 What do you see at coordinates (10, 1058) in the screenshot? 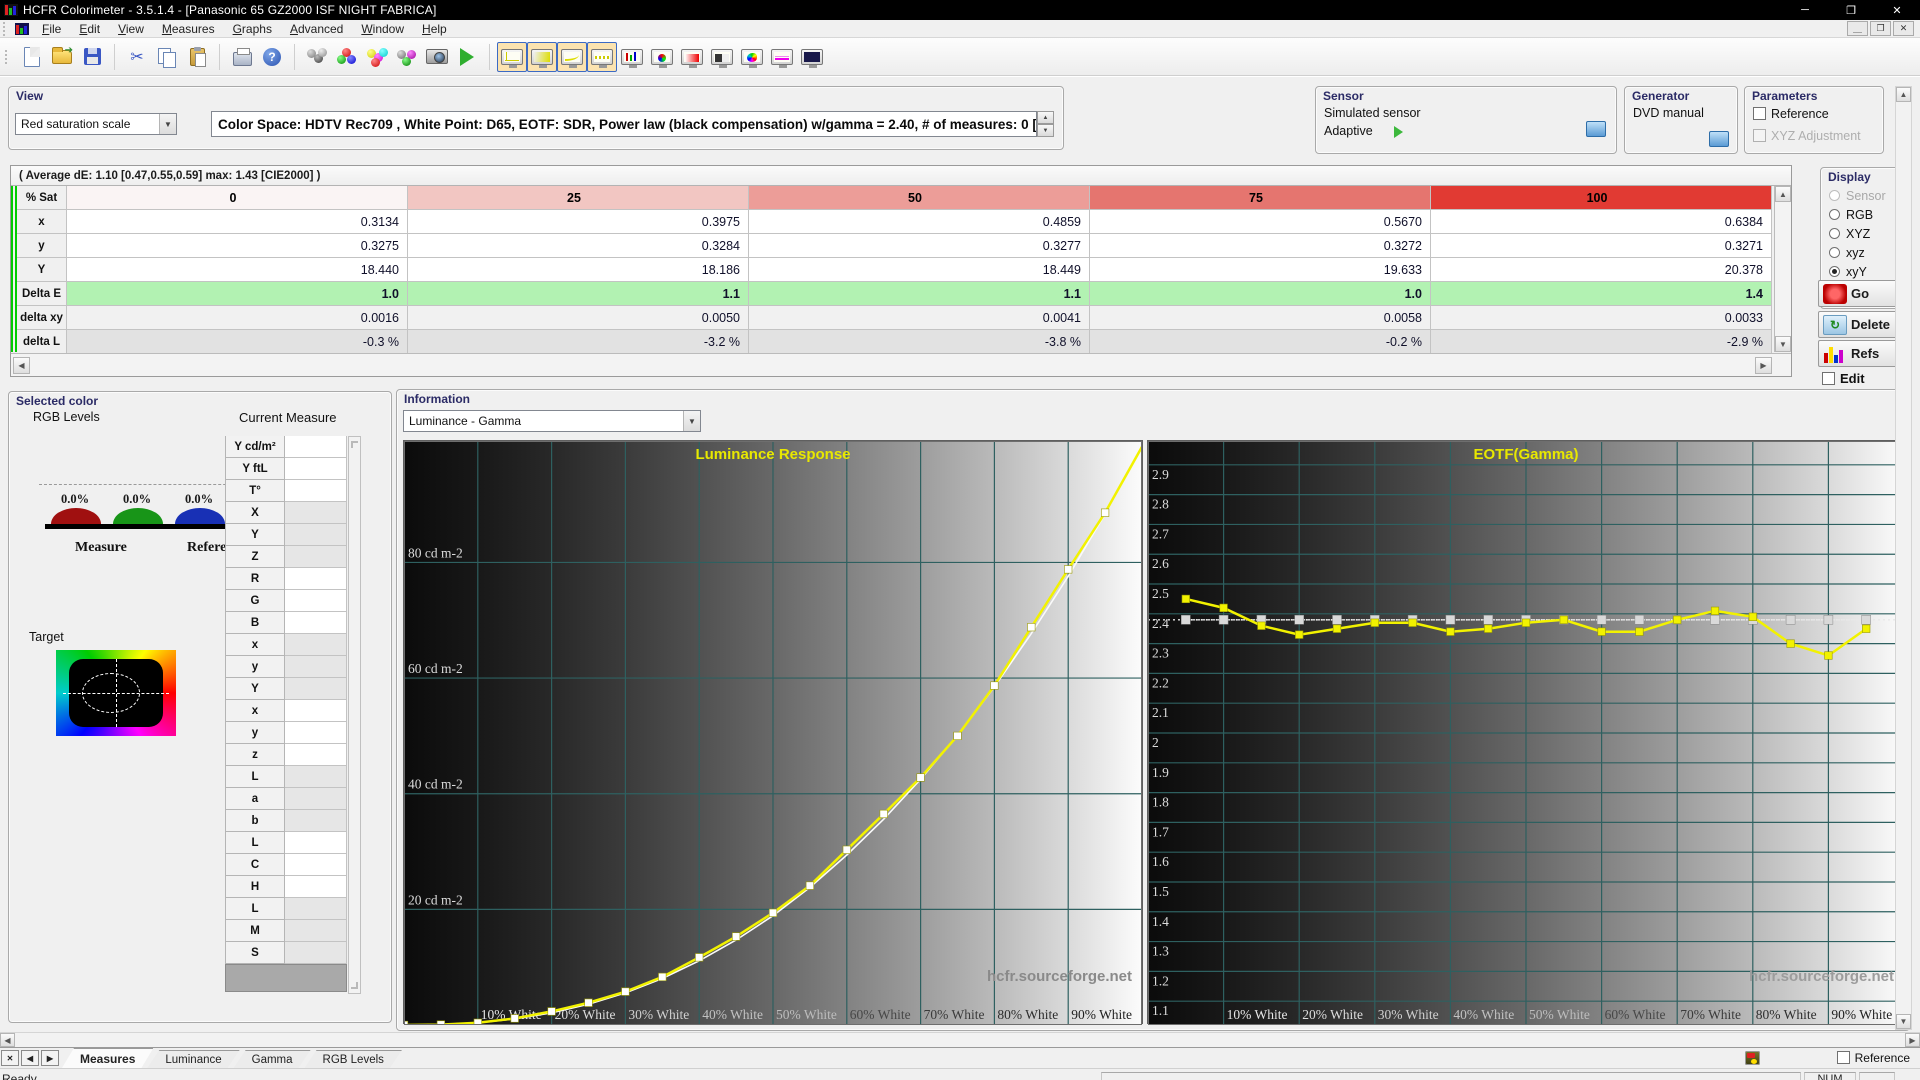
I see `close-tab-button: ✕` at bounding box center [10, 1058].